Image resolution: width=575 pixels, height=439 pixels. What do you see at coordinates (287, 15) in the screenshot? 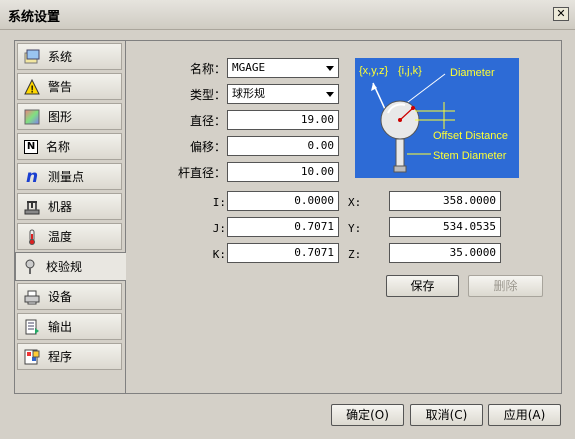
I see `title-bar: 系统设置 ✕` at bounding box center [287, 15].